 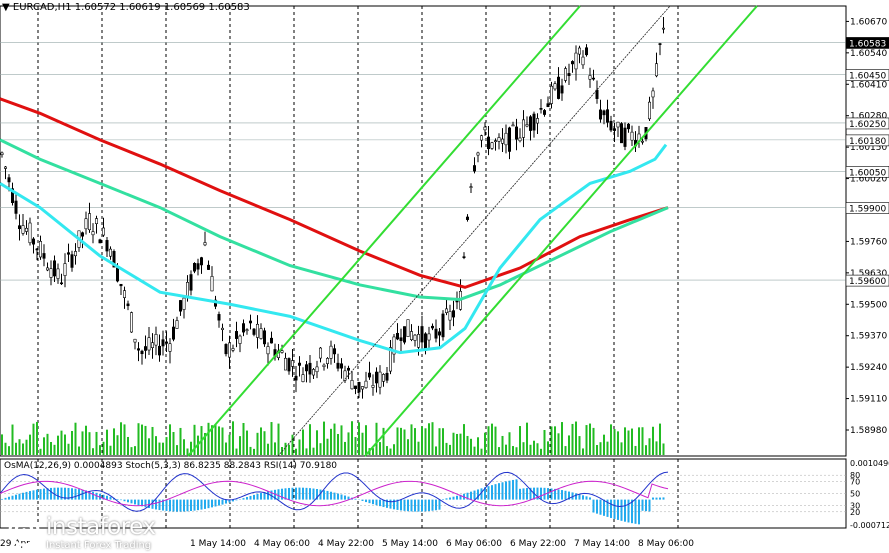 I want to click on price-tick-label: 1.60540, so click(x=868, y=54).